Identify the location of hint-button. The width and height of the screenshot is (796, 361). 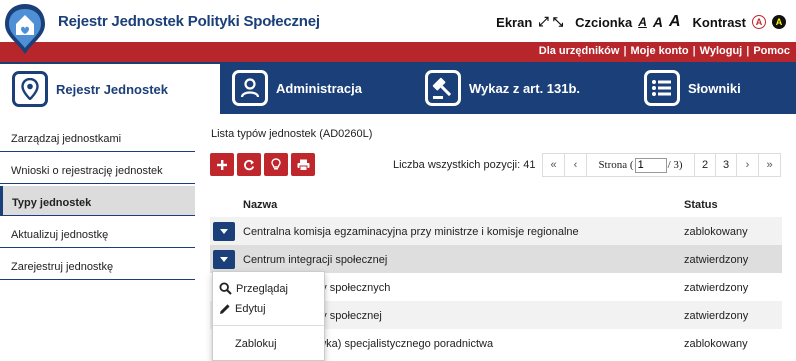
(276, 164).